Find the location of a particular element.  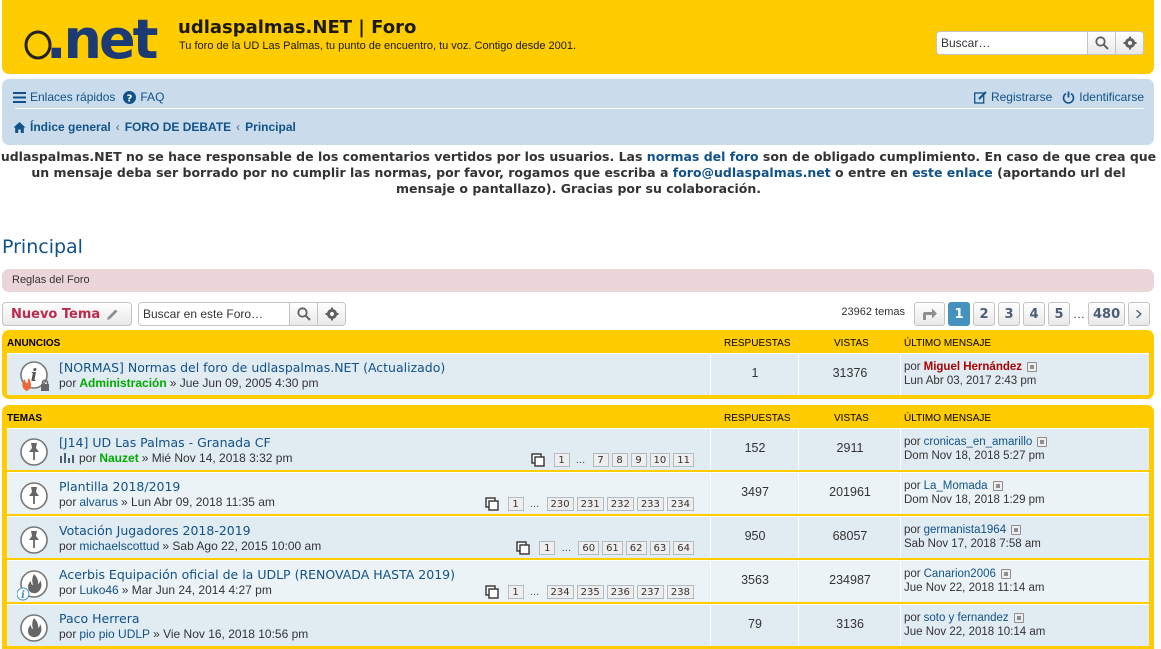

topic-author-link: michaelscottud is located at coordinates (119, 546).